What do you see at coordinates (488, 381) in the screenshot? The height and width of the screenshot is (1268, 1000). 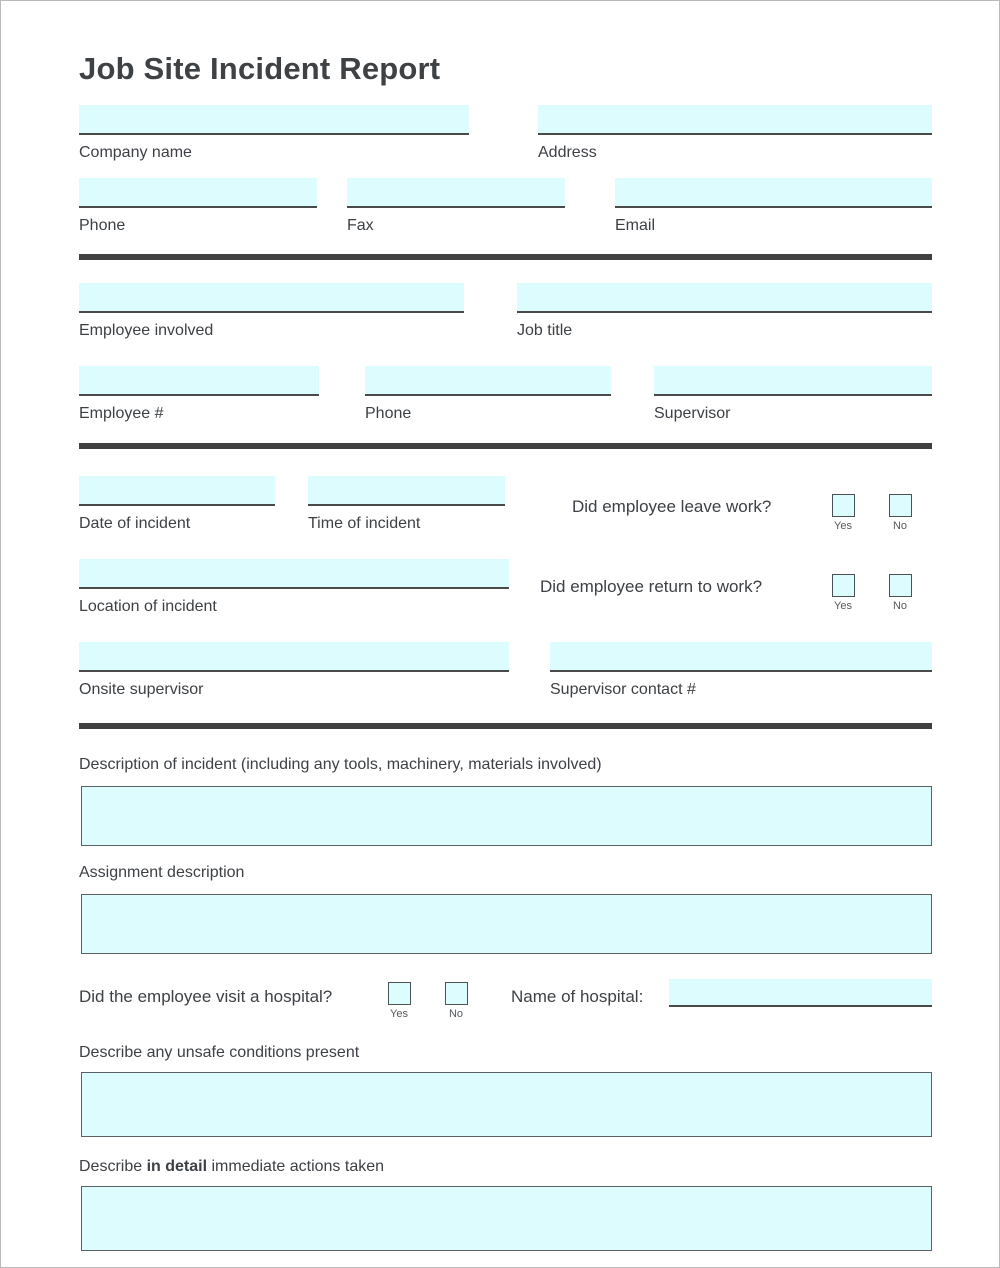 I see `employee-phone-input` at bounding box center [488, 381].